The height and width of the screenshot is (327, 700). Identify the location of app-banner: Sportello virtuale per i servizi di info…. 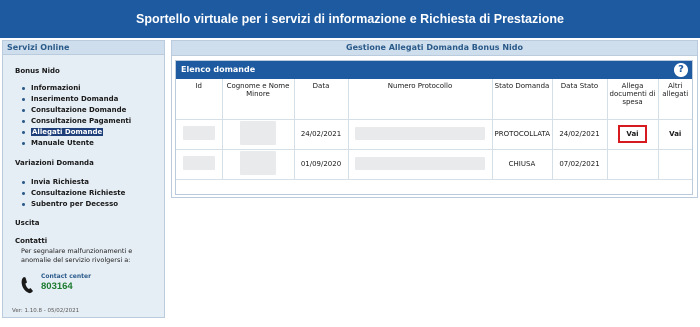
(350, 19).